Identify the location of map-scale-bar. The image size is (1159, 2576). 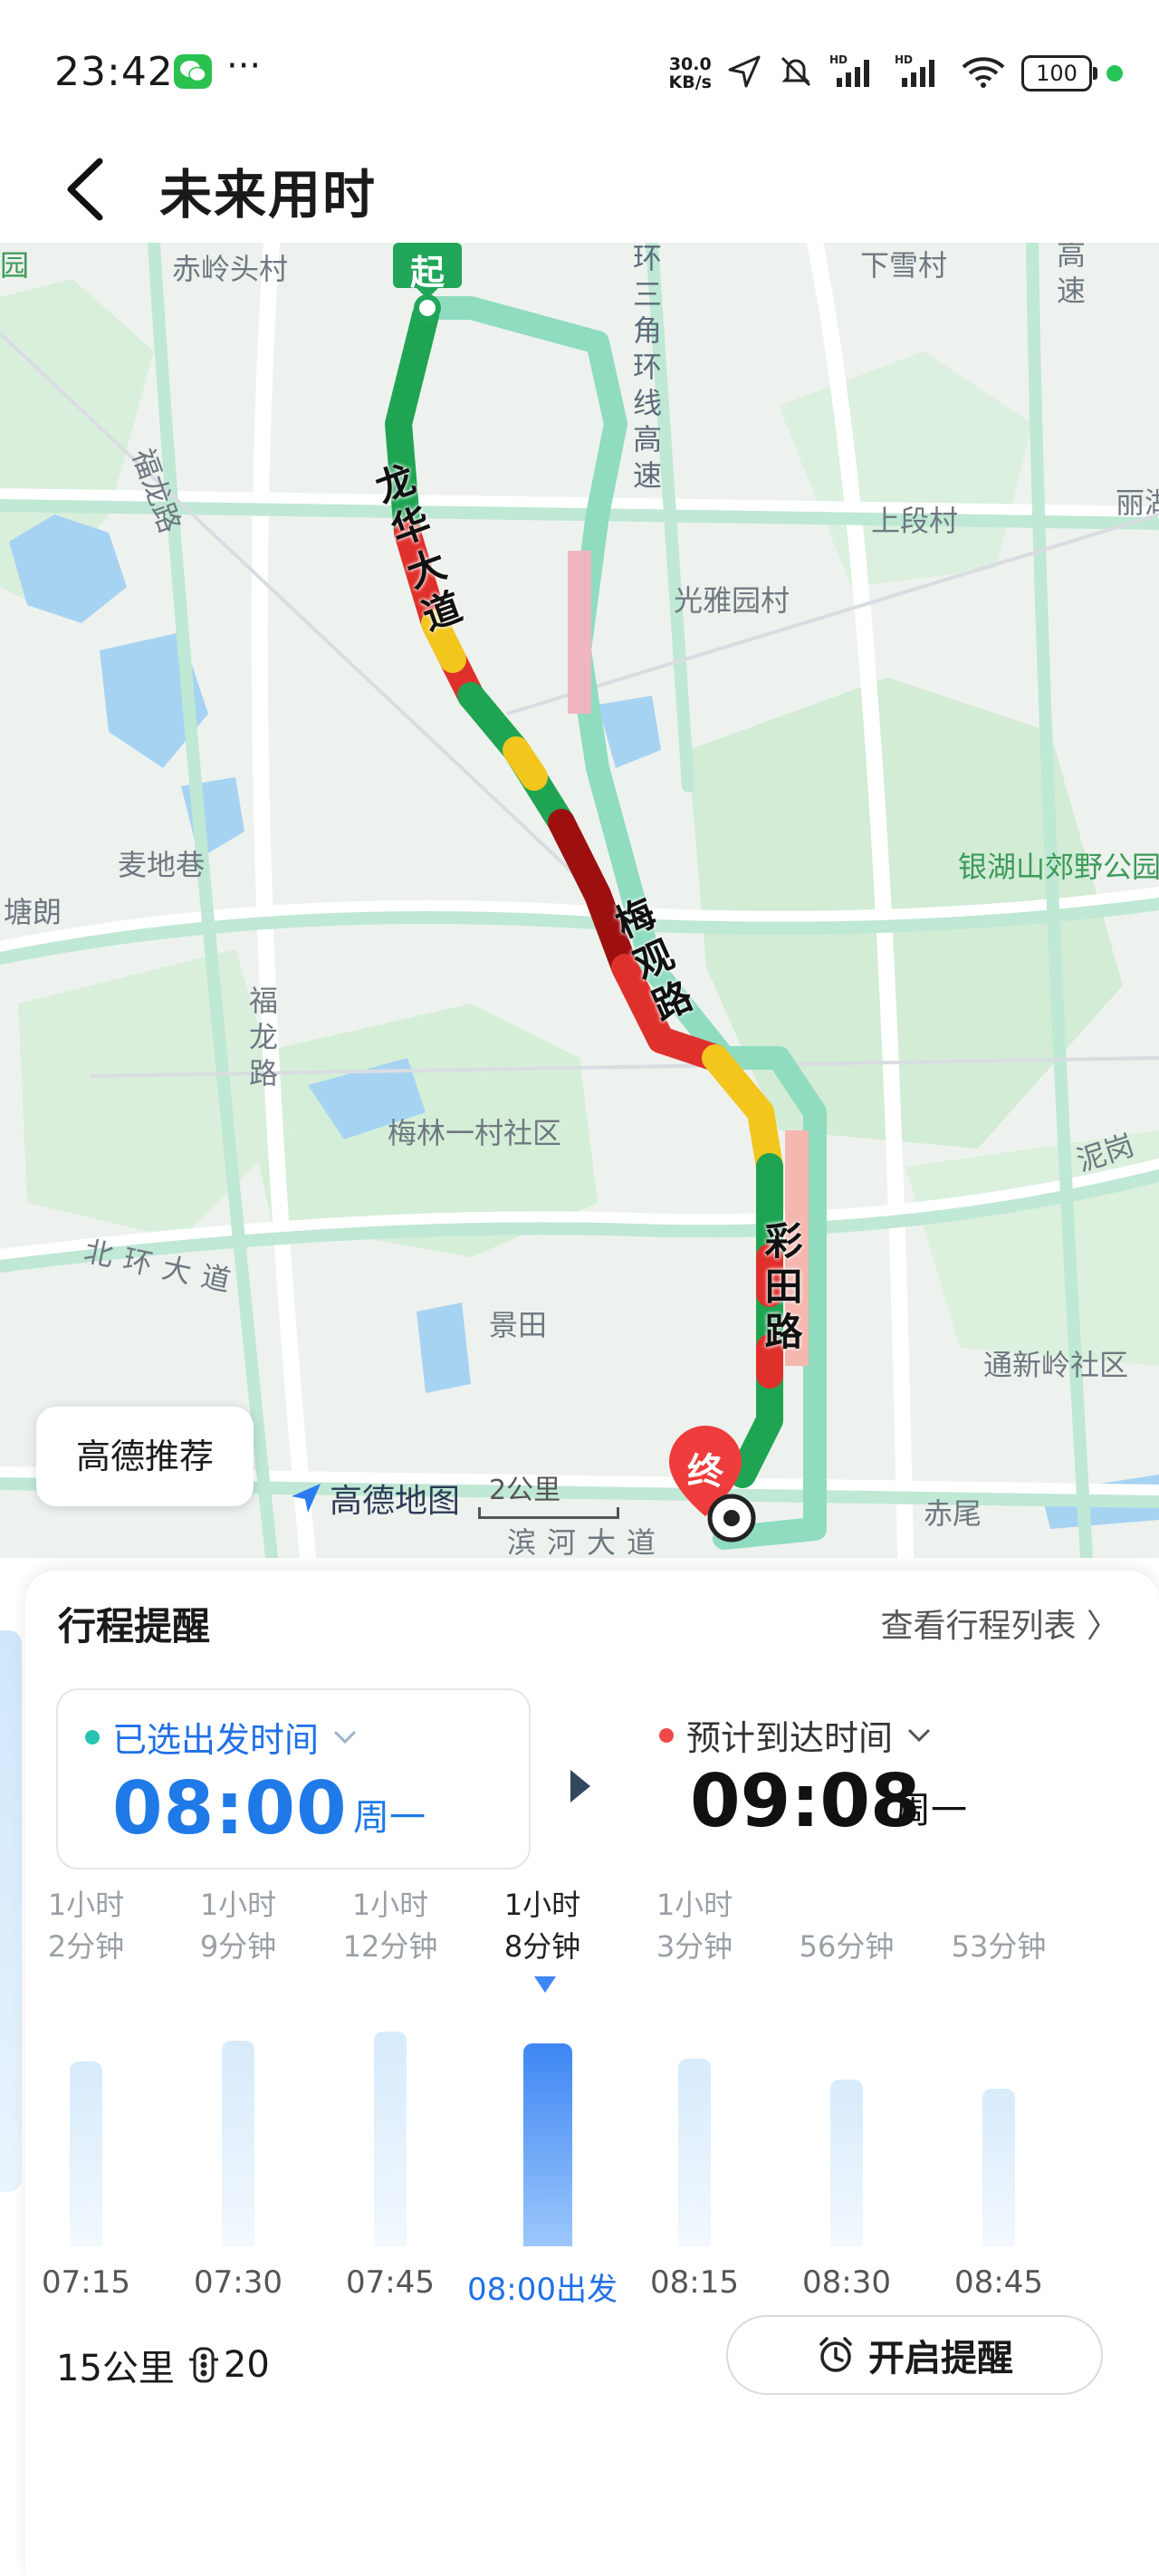
(548, 1513).